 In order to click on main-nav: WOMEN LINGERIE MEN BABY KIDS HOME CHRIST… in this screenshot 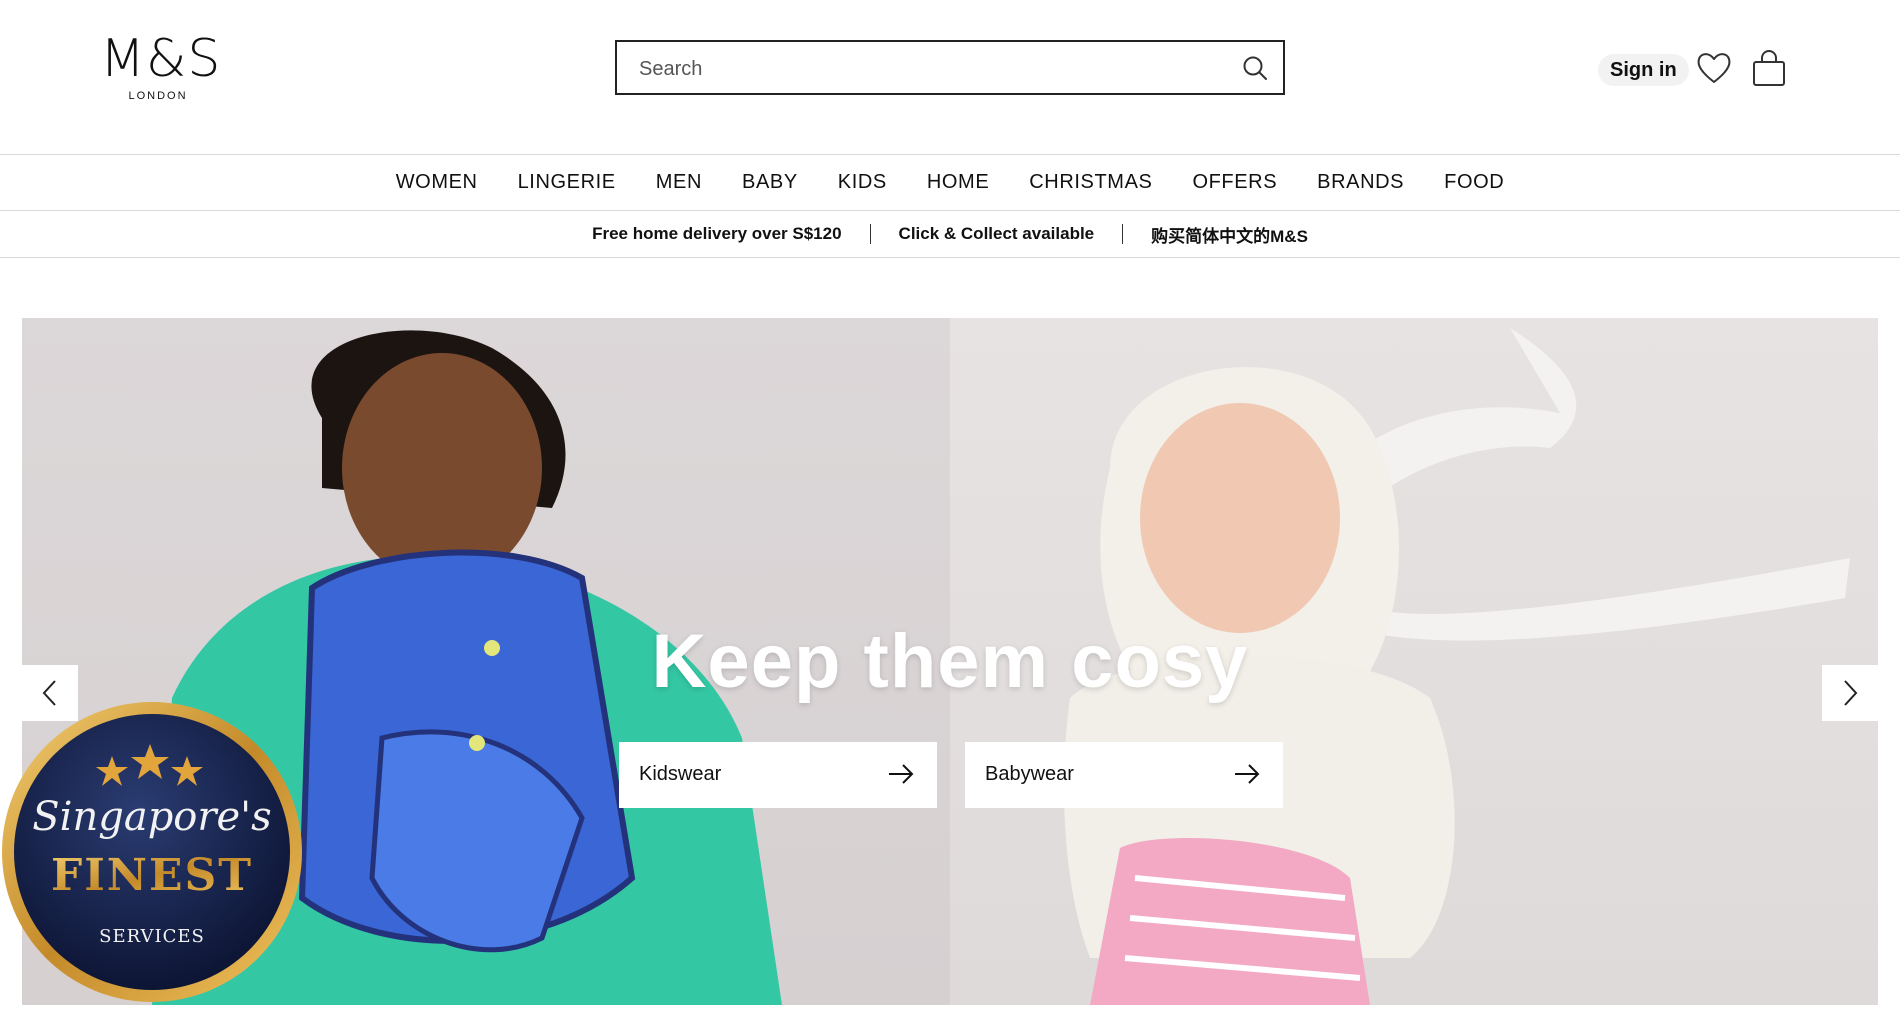, I will do `click(950, 182)`.